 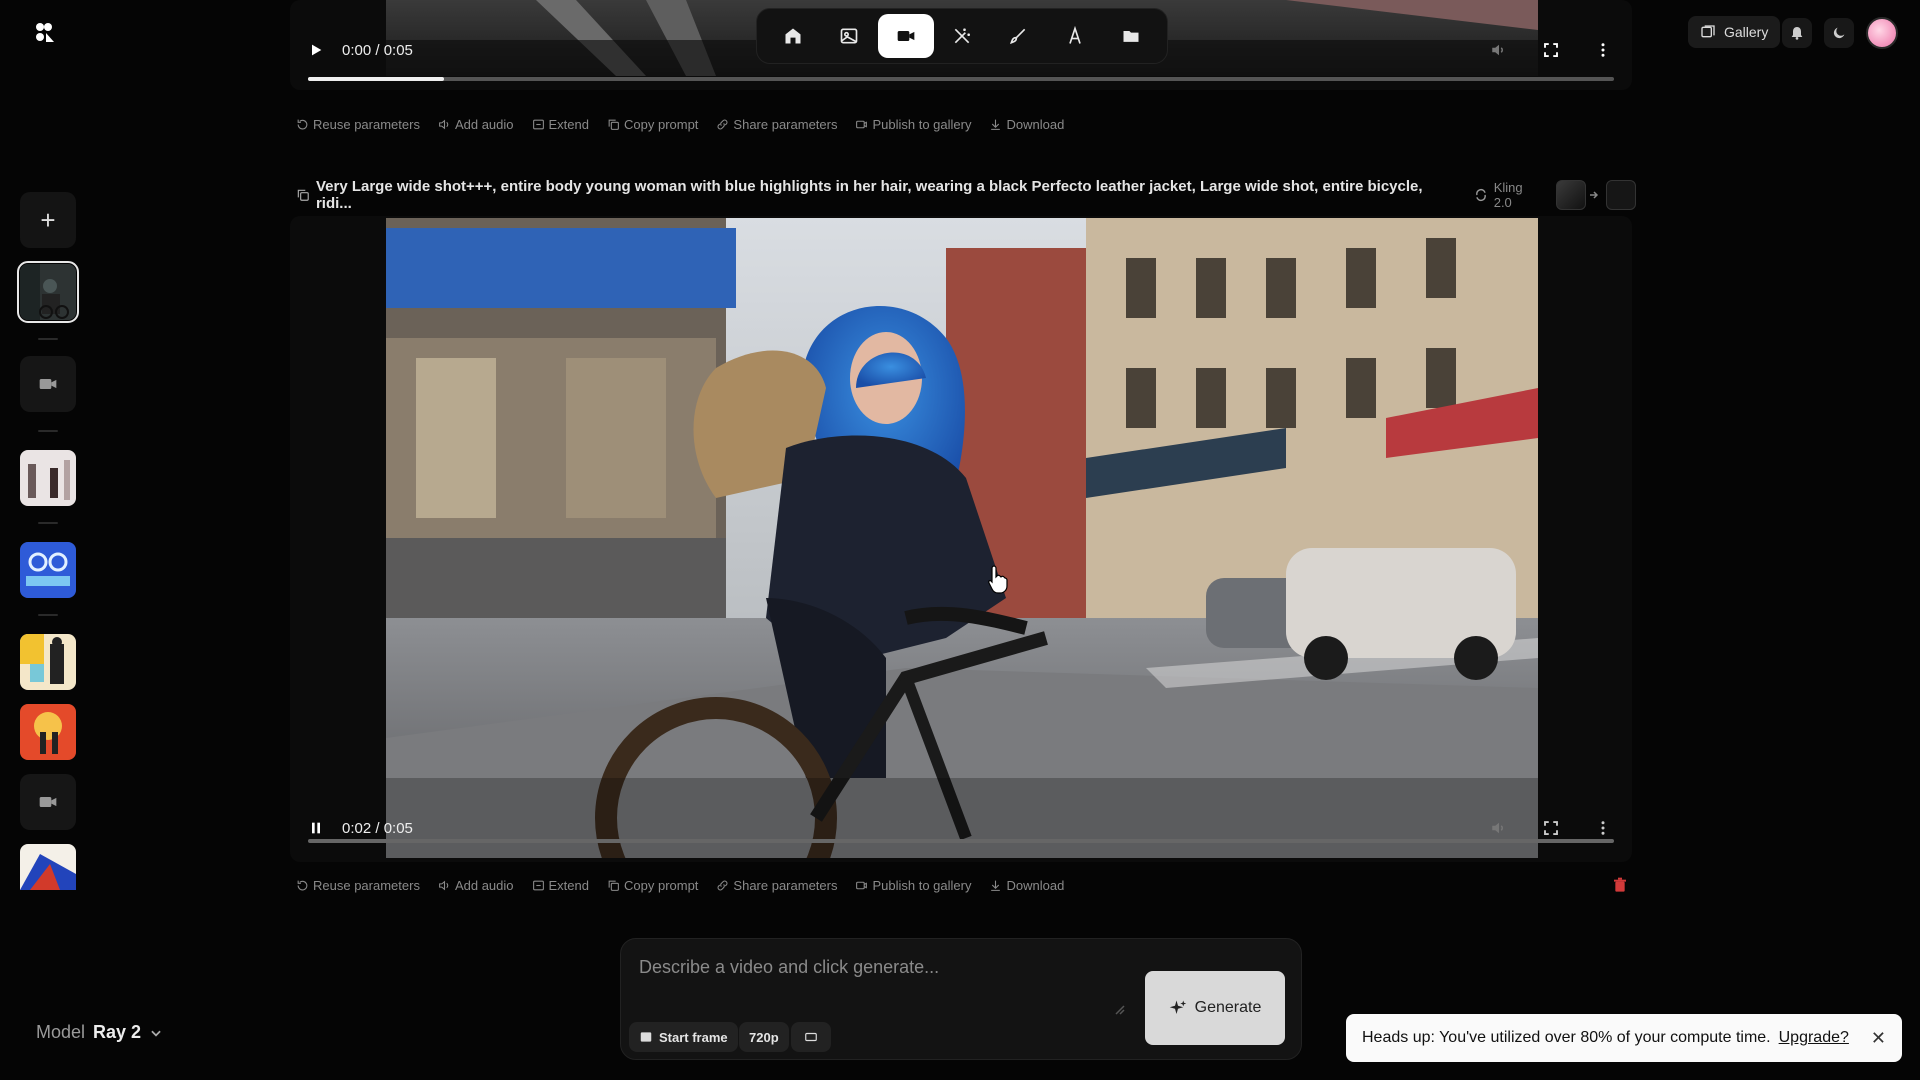 I want to click on start-frame-button: Start frame, so click(x=683, y=1037).